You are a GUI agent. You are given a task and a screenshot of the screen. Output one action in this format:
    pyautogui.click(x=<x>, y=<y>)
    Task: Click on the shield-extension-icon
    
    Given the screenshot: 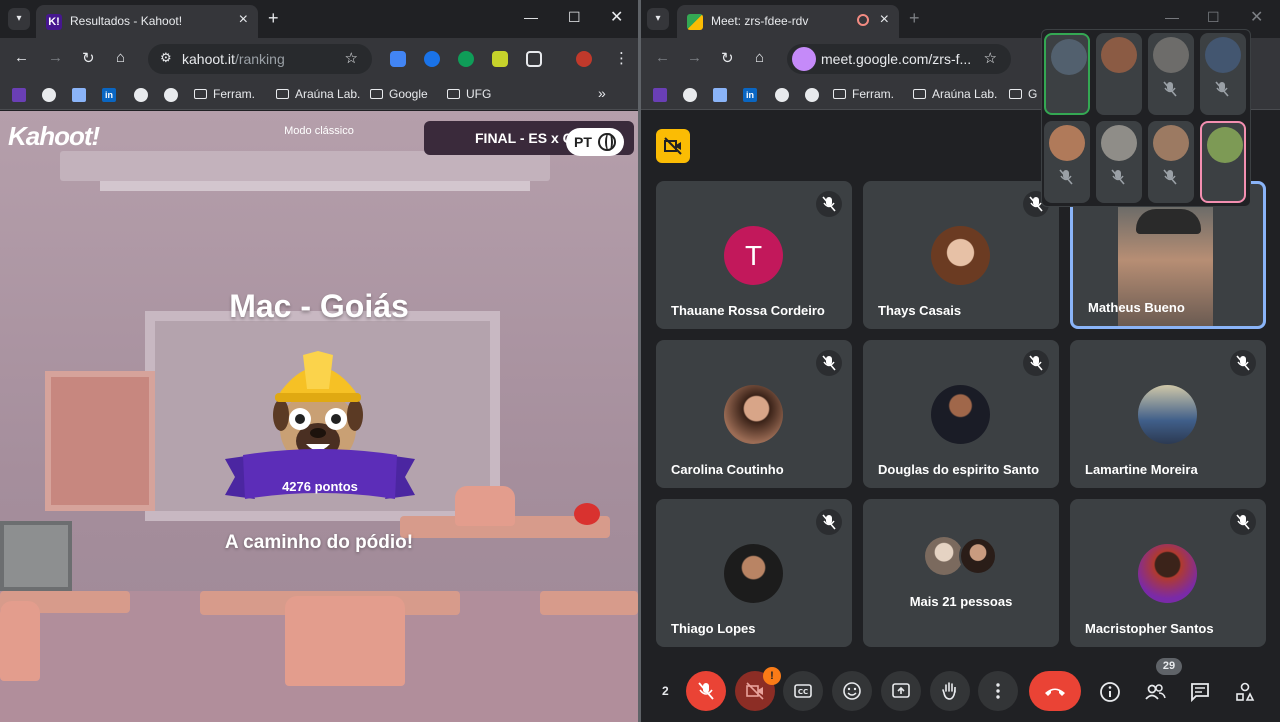 What is the action you would take?
    pyautogui.click(x=432, y=59)
    